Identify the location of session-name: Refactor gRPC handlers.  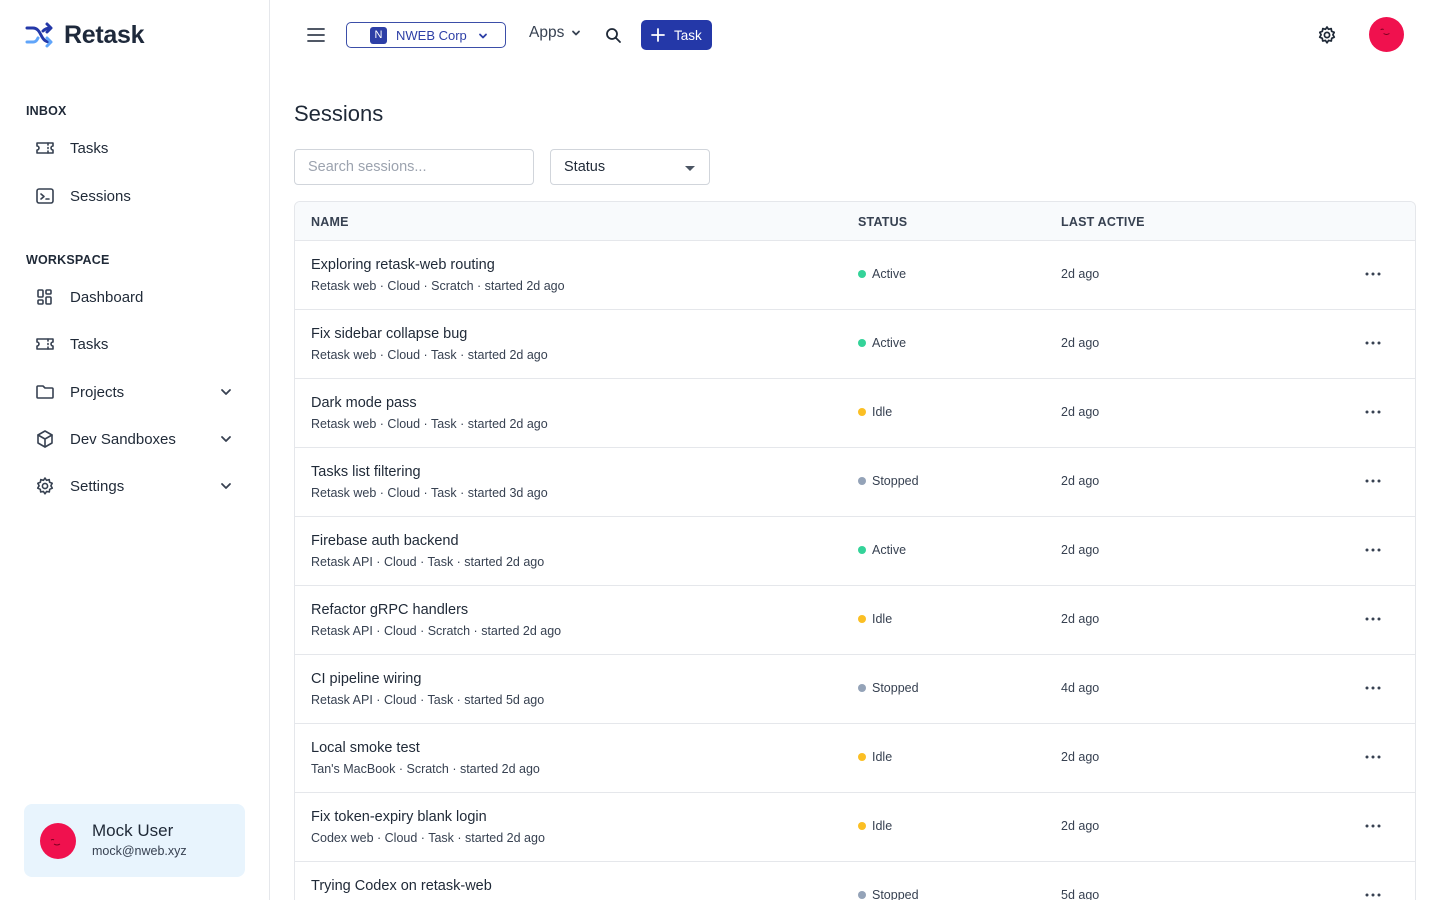
(389, 610).